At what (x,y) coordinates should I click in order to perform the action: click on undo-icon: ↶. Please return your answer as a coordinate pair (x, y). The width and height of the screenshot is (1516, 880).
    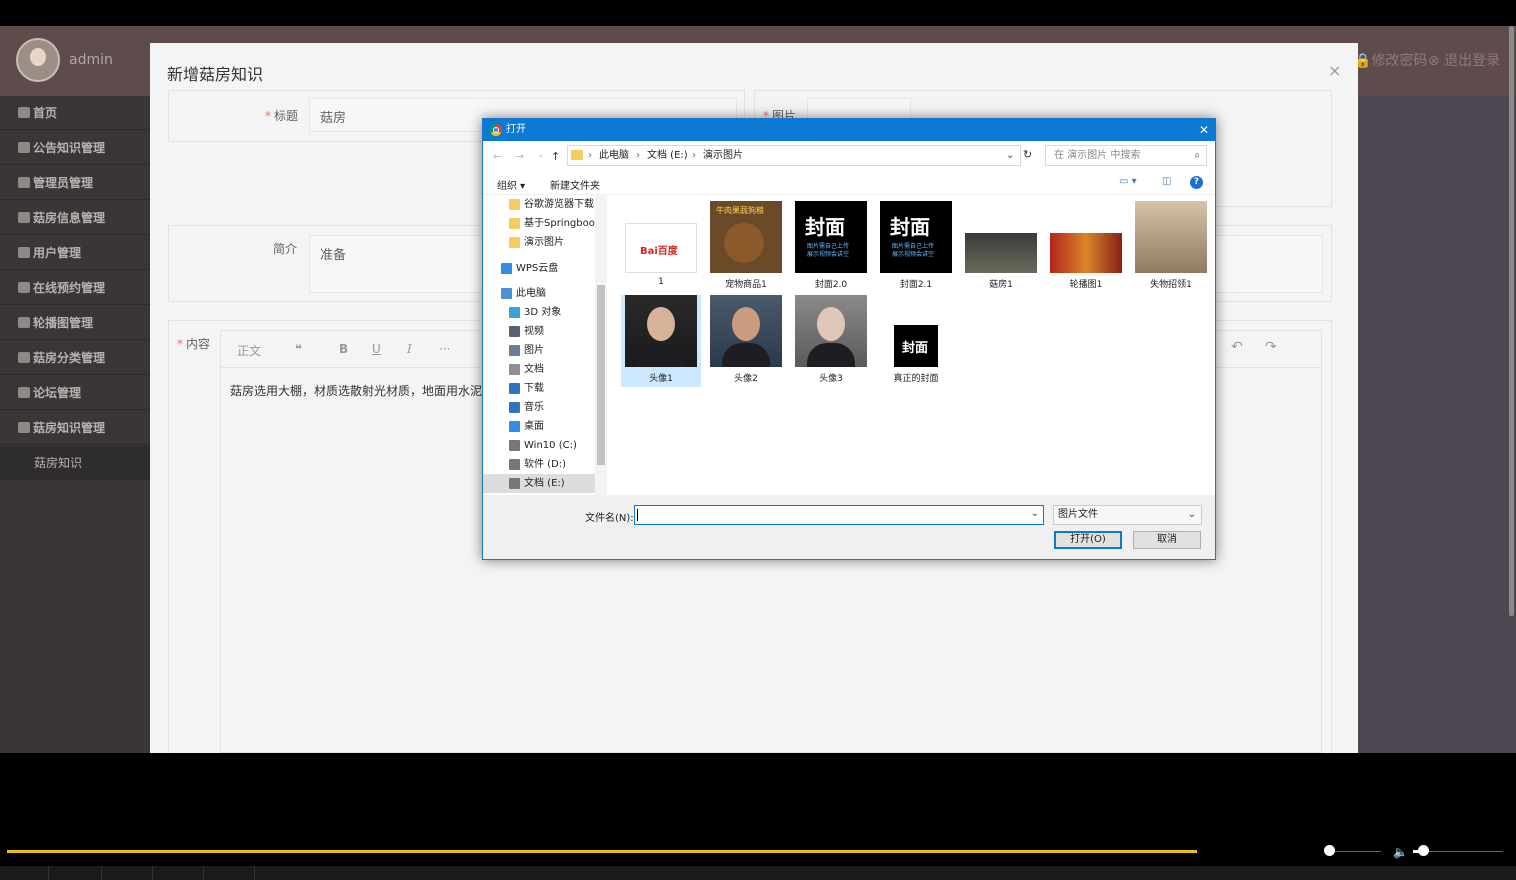
    Looking at the image, I should click on (1237, 347).